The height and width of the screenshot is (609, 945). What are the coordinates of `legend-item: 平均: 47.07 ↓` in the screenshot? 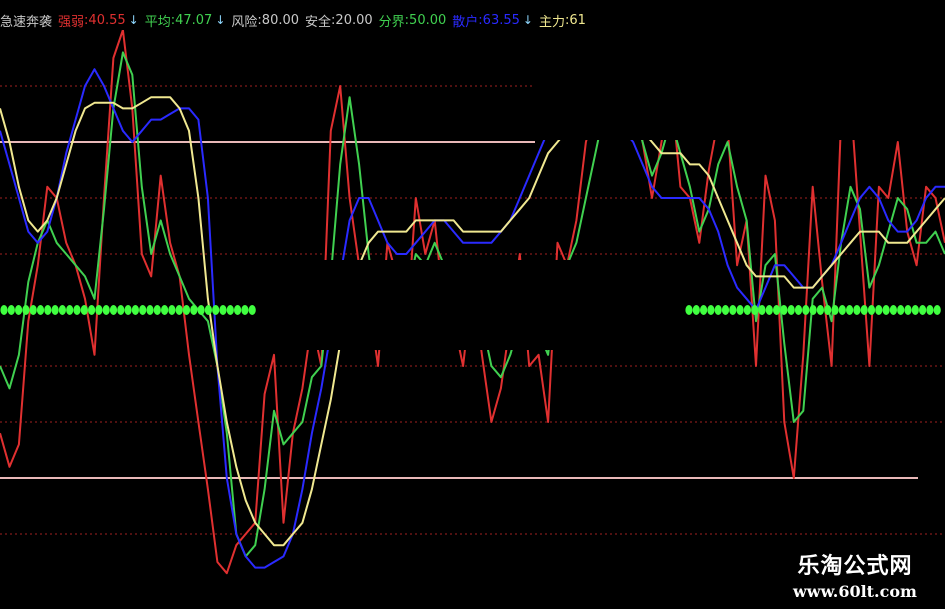 It's located at (185, 20).